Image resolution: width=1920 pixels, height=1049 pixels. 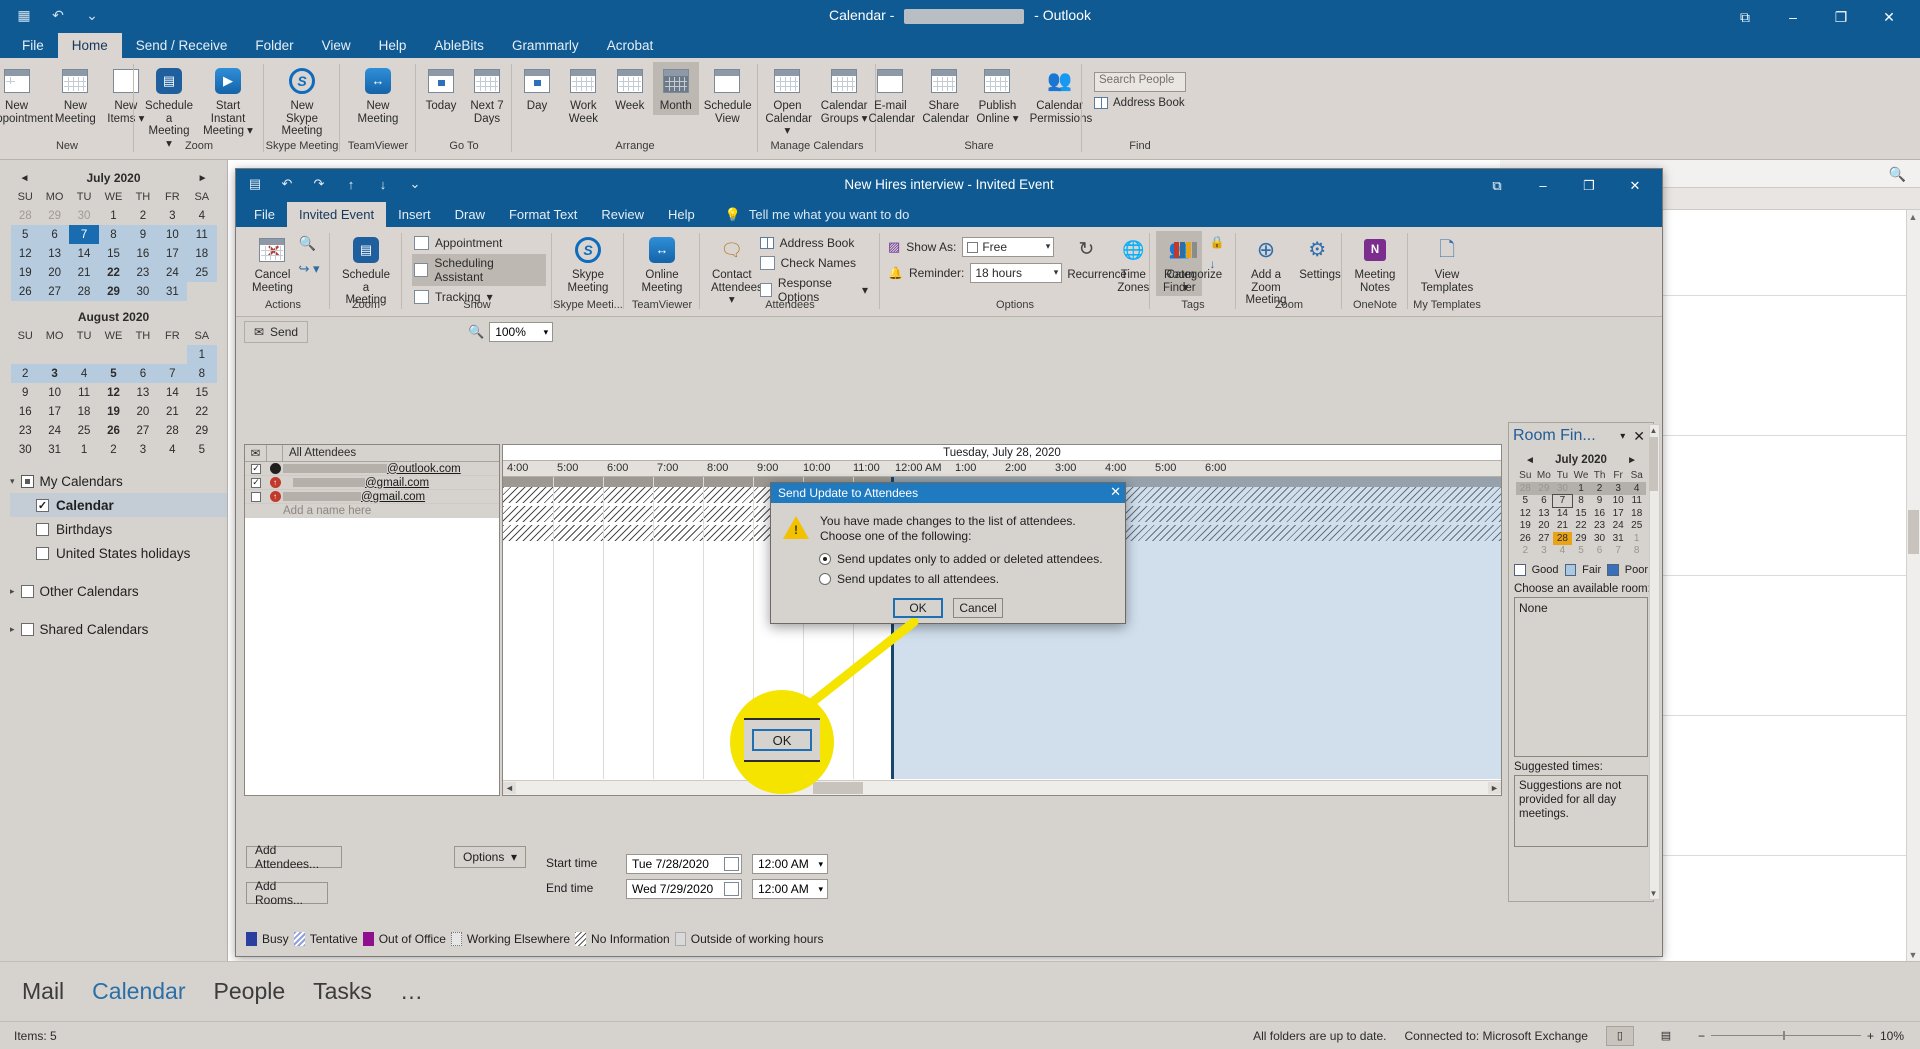 What do you see at coordinates (1841, 17) in the screenshot?
I see `maximize-button: ❐` at bounding box center [1841, 17].